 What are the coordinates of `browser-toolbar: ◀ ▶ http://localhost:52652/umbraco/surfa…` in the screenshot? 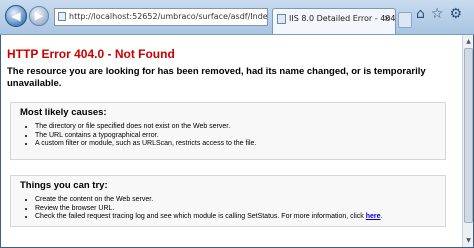 It's located at (237, 17).